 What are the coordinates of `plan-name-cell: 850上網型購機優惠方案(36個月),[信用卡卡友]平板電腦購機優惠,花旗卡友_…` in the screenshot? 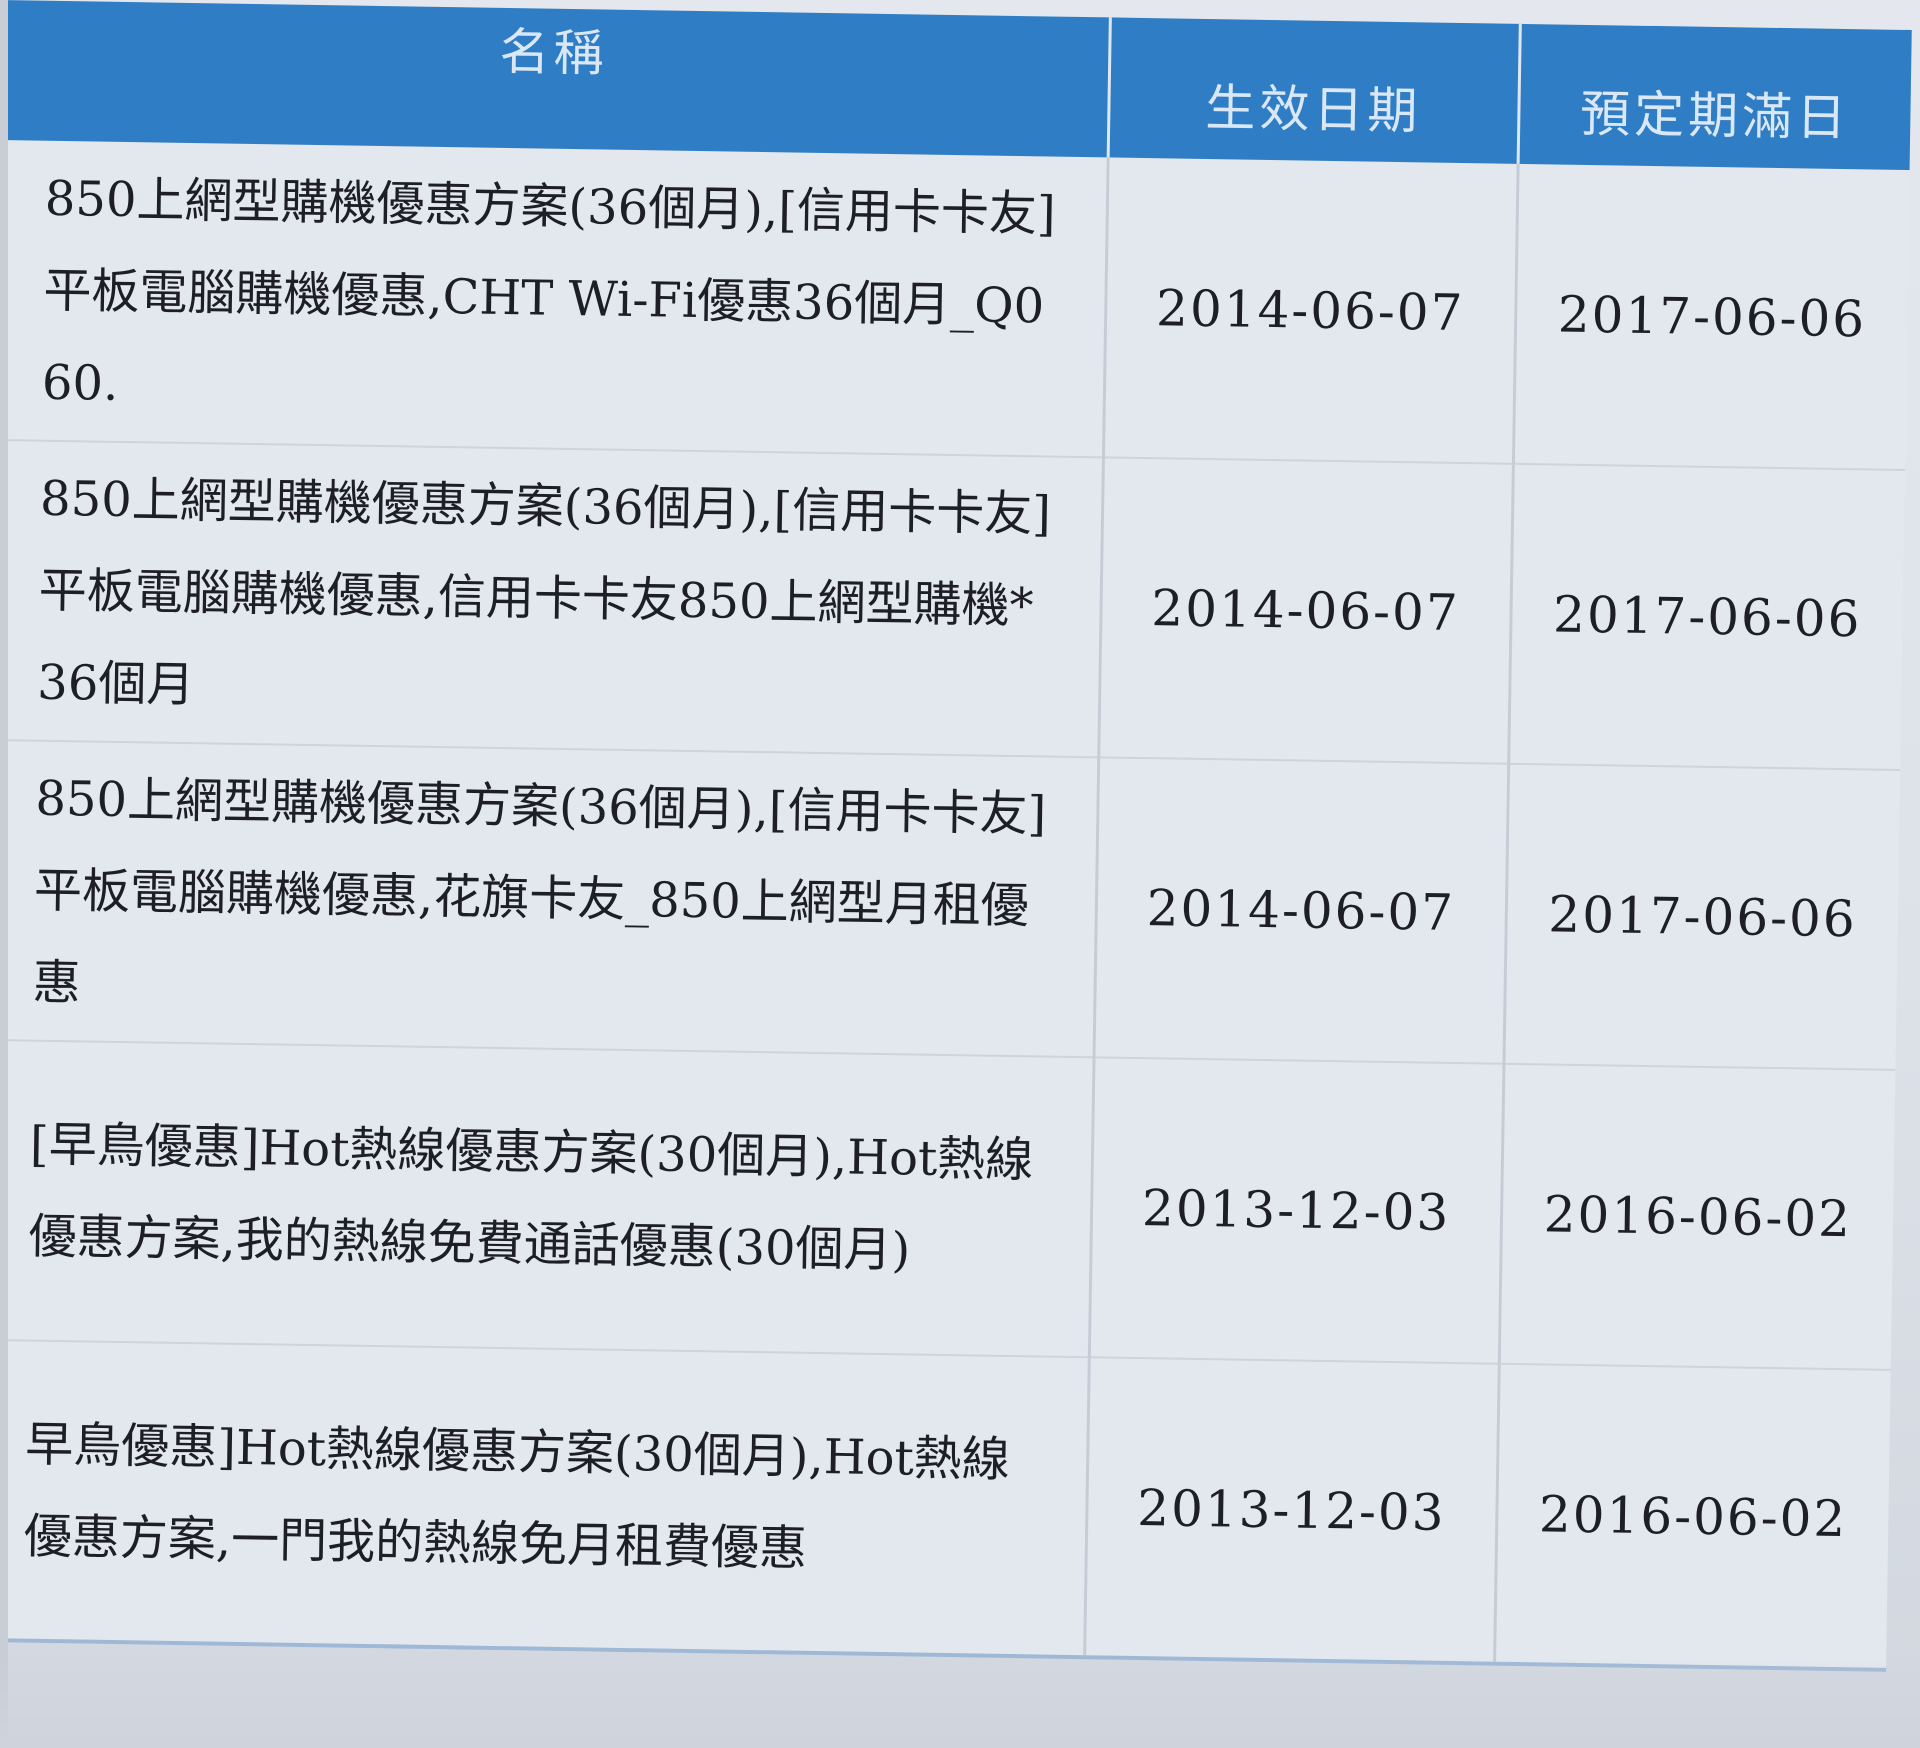 It's located at (549, 898).